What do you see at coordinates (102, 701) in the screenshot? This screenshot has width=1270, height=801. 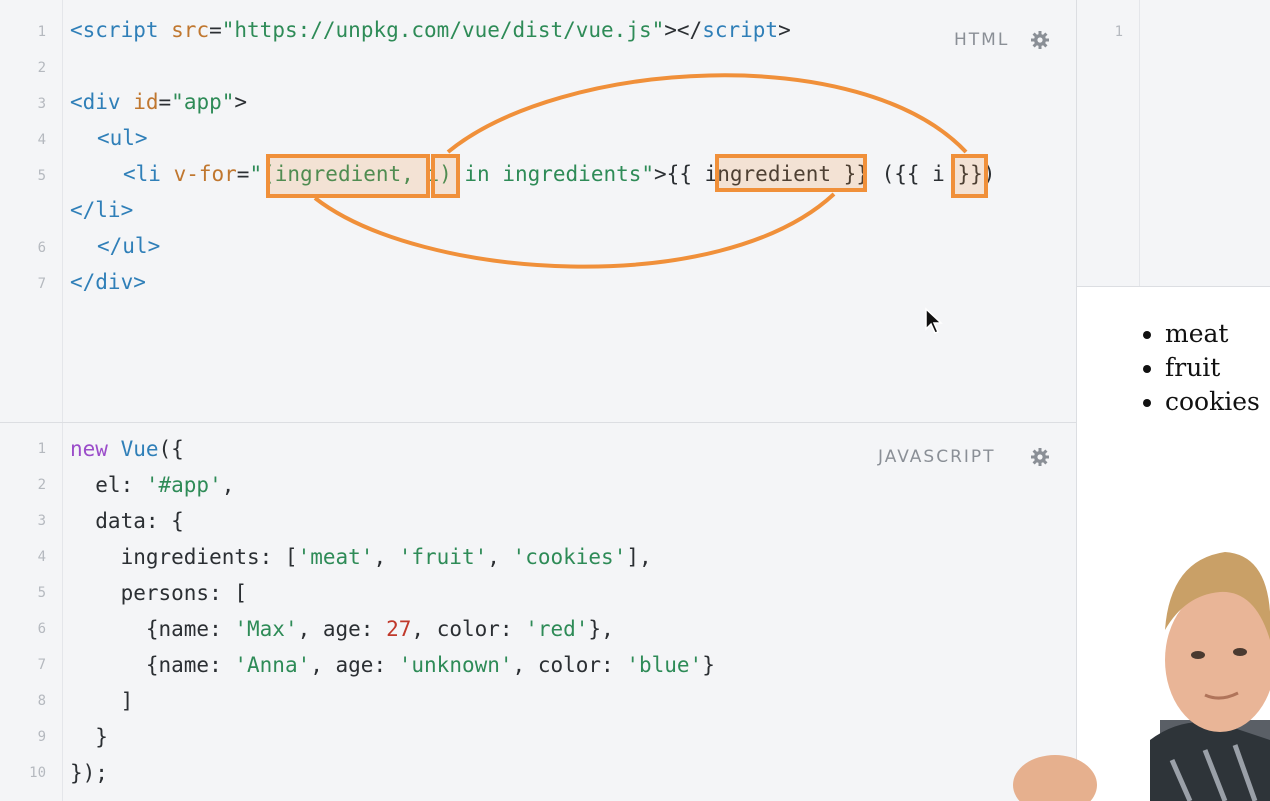 I see `js-line-8: ]` at bounding box center [102, 701].